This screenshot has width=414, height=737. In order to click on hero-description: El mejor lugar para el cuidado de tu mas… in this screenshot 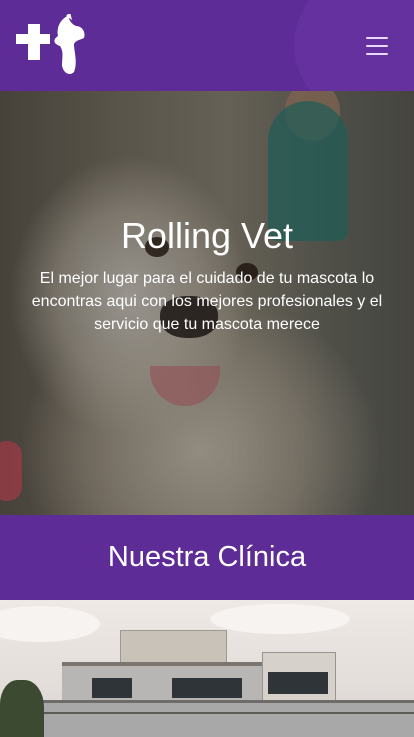, I will do `click(207, 301)`.